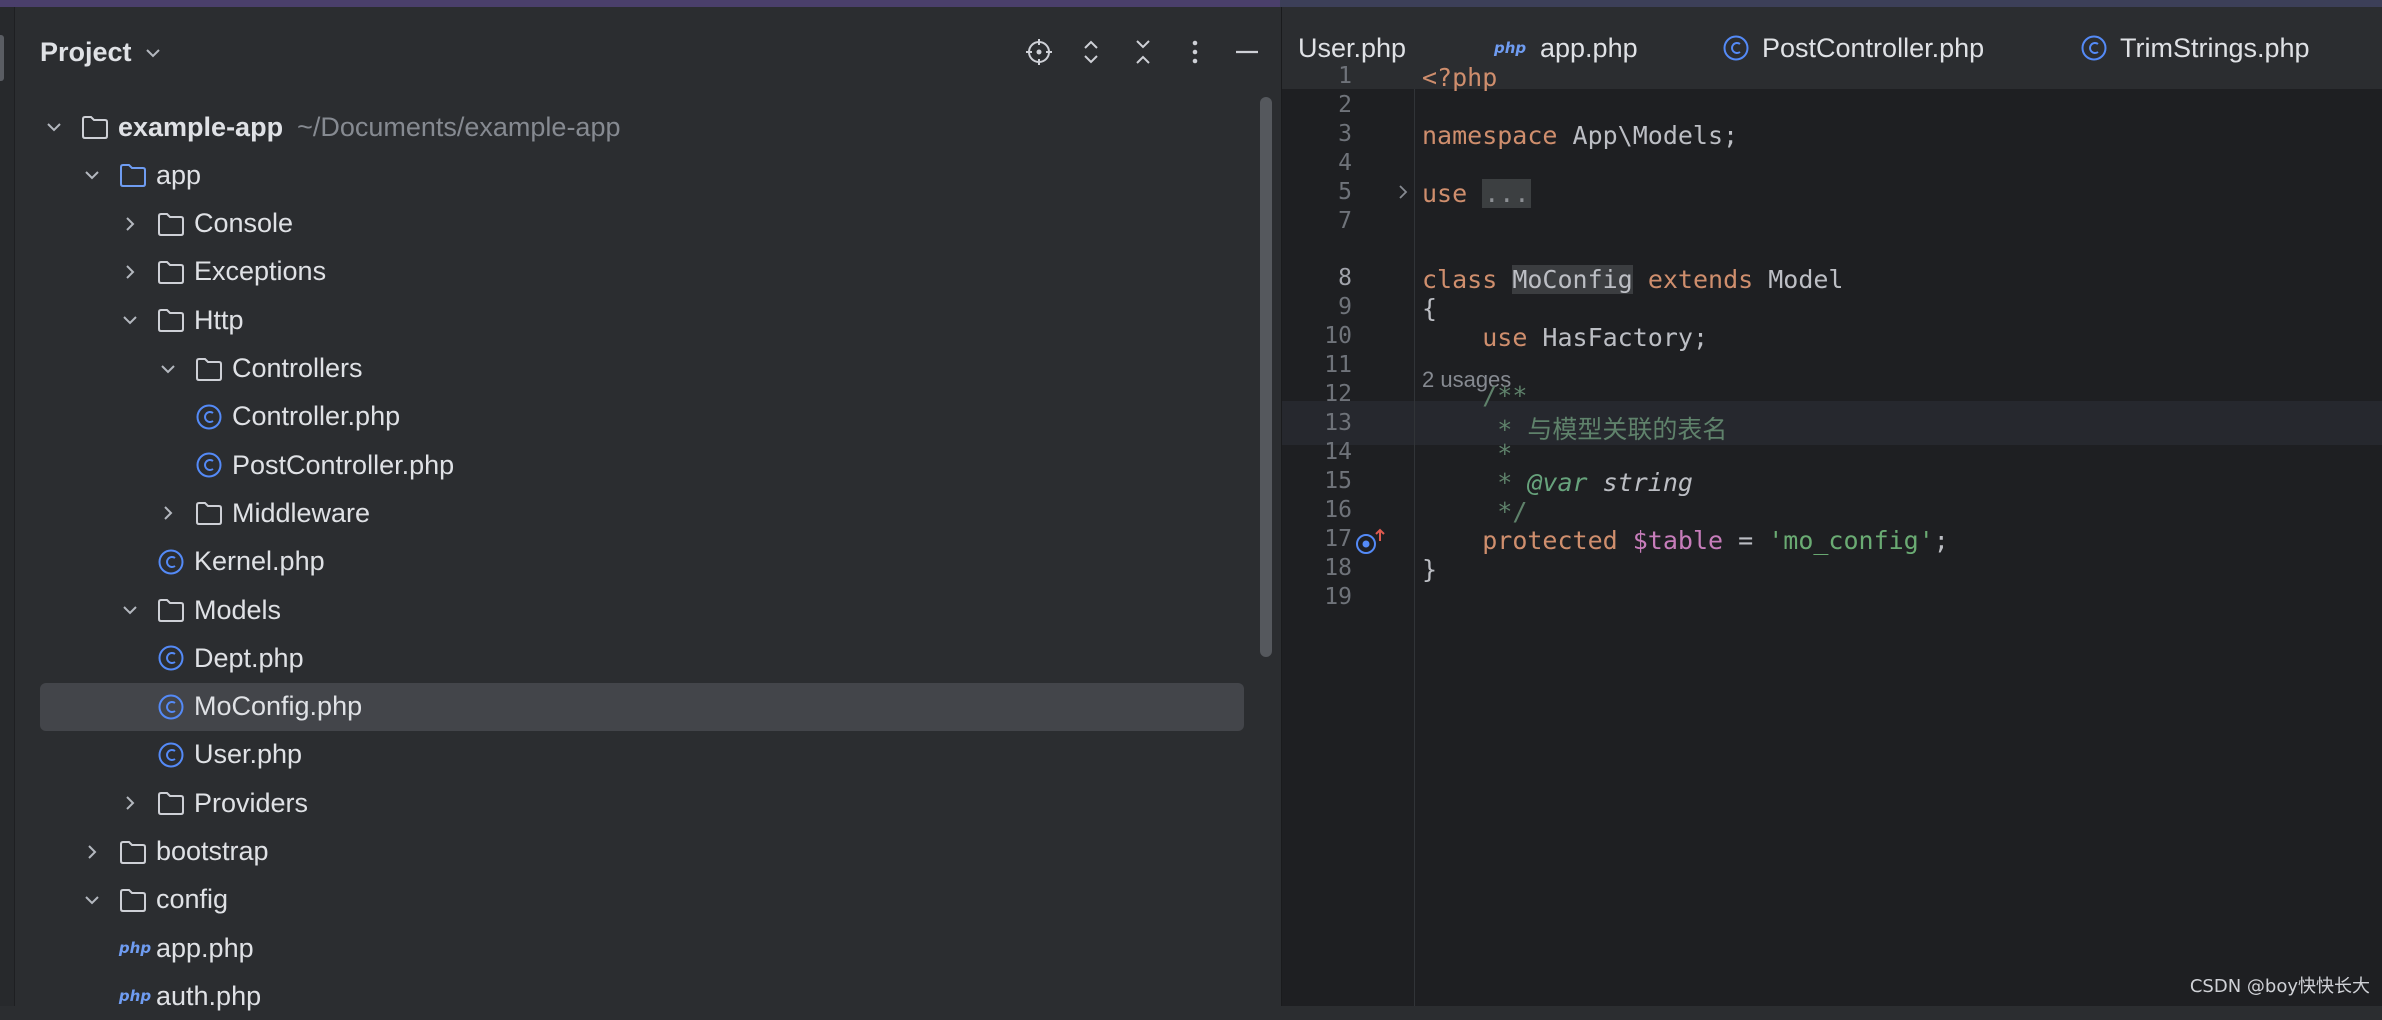 The width and height of the screenshot is (2382, 1020). I want to click on tree-item-example-app: example-app ~/Documents/example-app, so click(642, 127).